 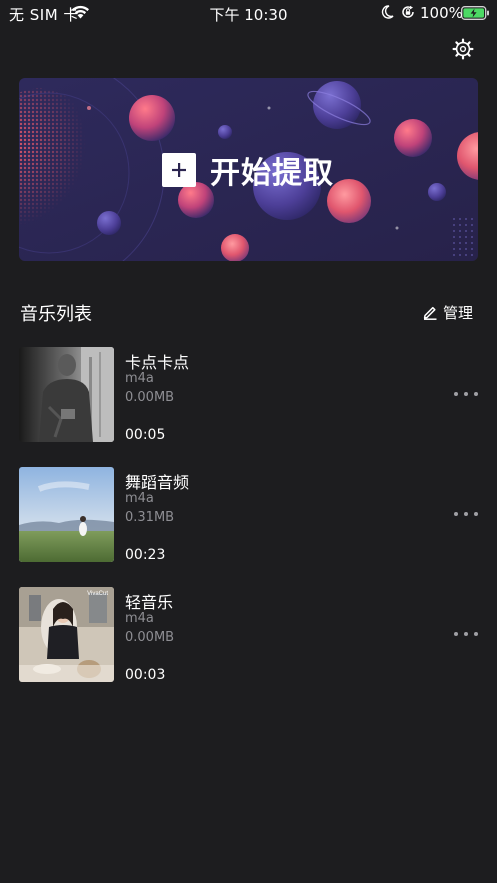 I want to click on status-bar: 无 SIM 卡 下午 10:30 100%, so click(x=248, y=13).